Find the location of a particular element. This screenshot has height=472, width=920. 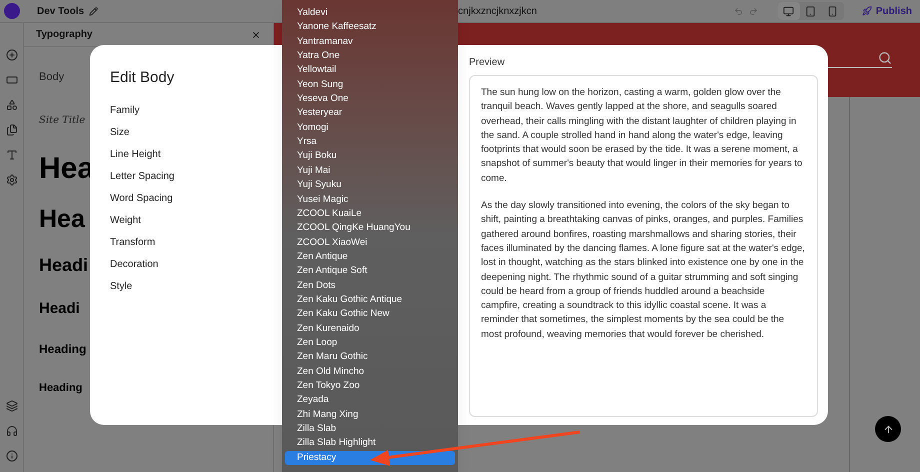

rocket-icon is located at coordinates (867, 11).